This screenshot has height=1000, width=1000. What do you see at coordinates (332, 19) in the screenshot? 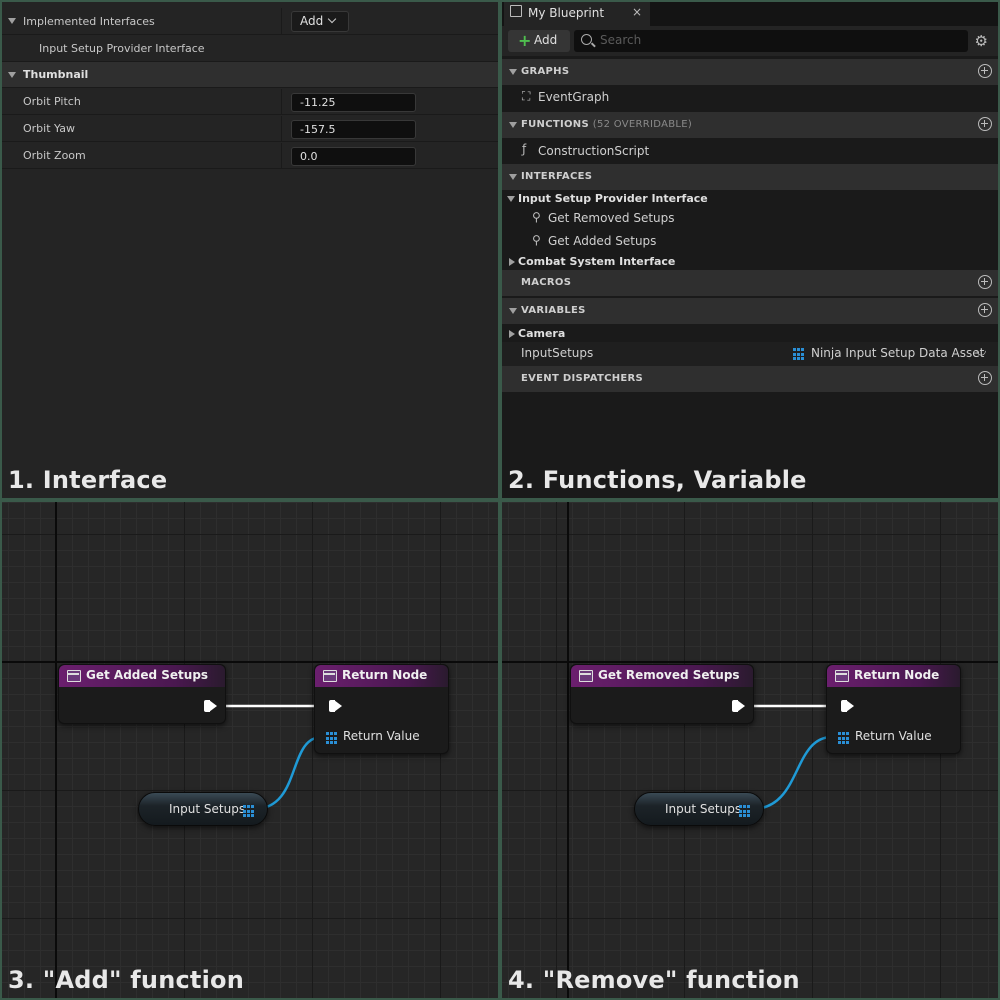
I see `chevron-down-icon` at bounding box center [332, 19].